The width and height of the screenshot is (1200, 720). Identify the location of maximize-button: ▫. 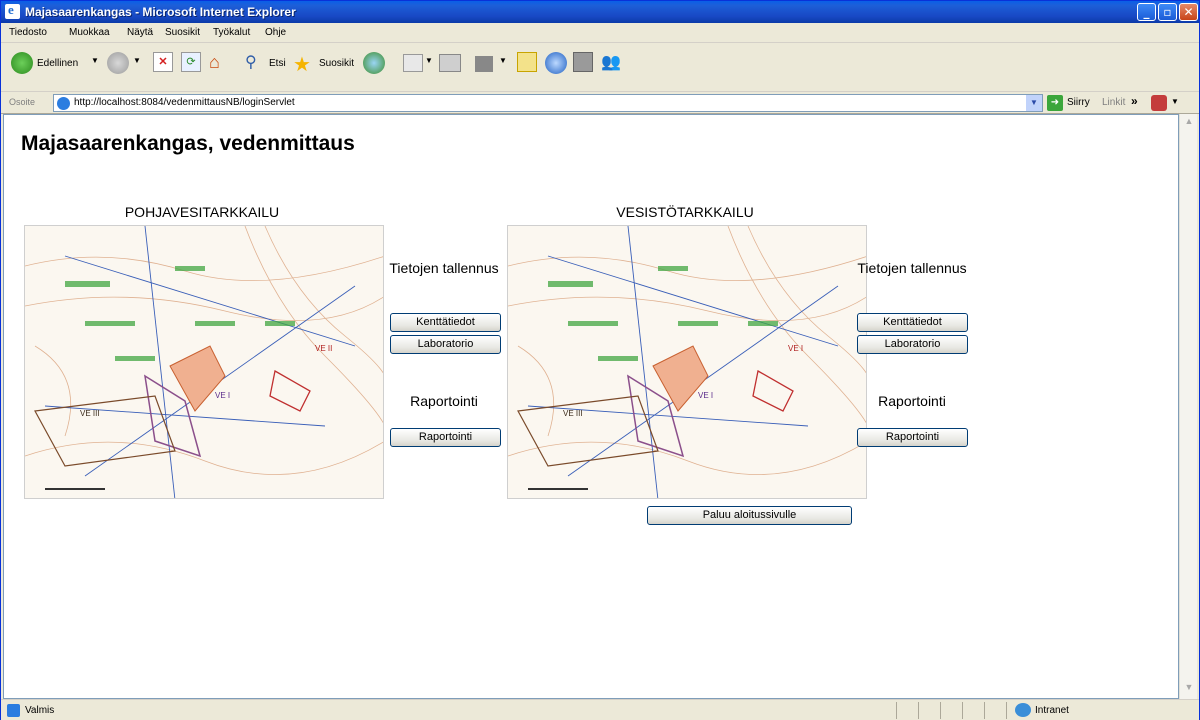
(1167, 12).